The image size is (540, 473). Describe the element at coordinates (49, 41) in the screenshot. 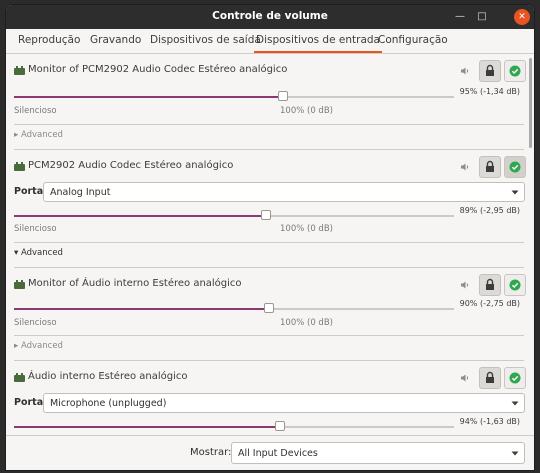

I see `tab-playback: Reprodução` at that location.